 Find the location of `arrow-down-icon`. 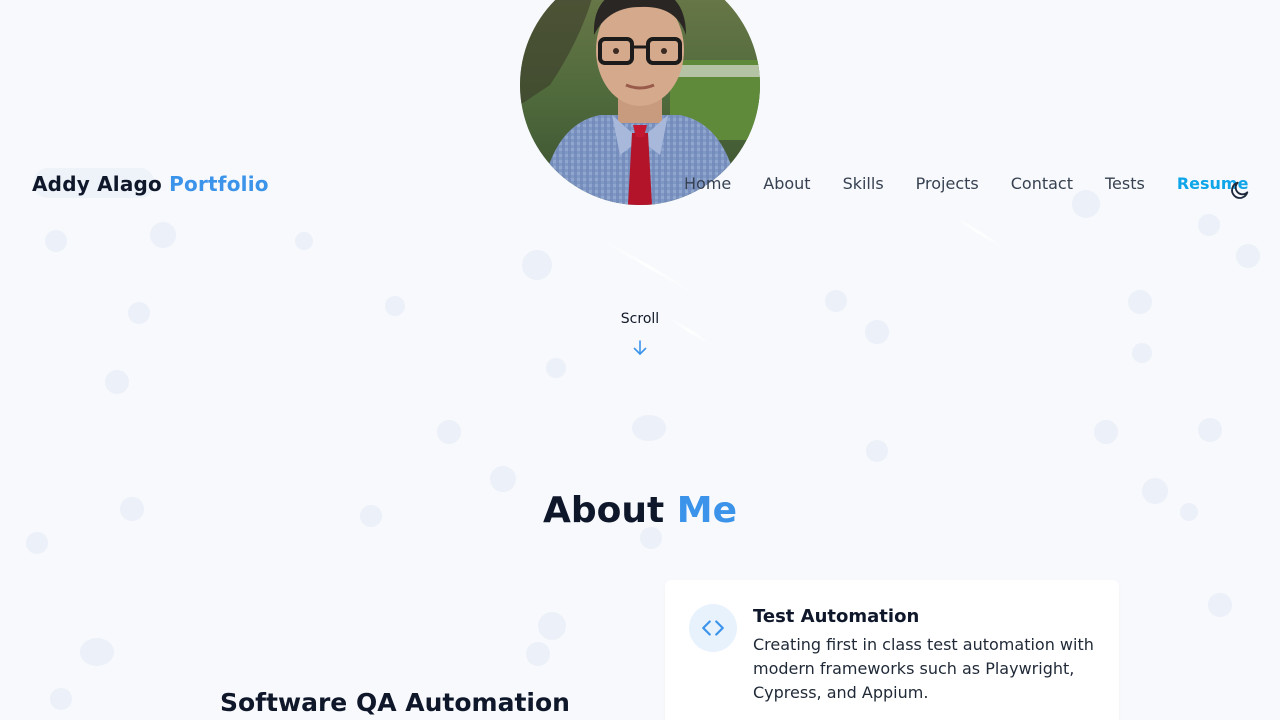

arrow-down-icon is located at coordinates (640, 348).